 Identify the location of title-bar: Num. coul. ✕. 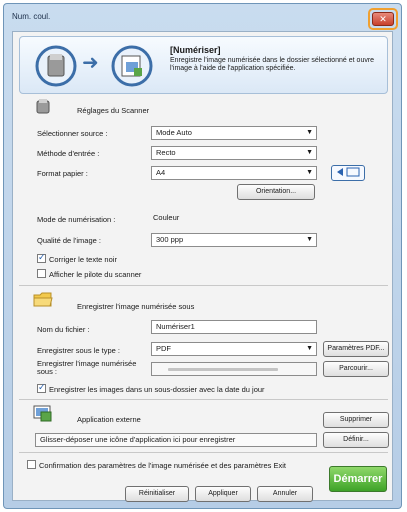
(202, 17).